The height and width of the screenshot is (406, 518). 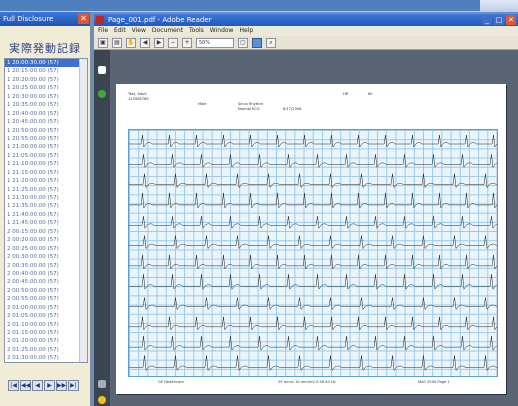 I want to click on list-item: 1 21:20:00.00 (57), so click(x=46, y=181).